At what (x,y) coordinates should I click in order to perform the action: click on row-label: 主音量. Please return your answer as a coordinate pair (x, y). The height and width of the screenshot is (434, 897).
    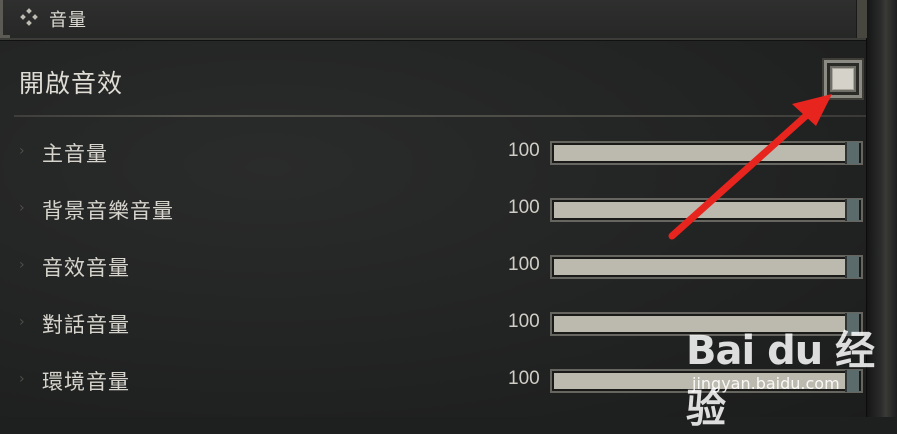
    Looking at the image, I should click on (75, 154).